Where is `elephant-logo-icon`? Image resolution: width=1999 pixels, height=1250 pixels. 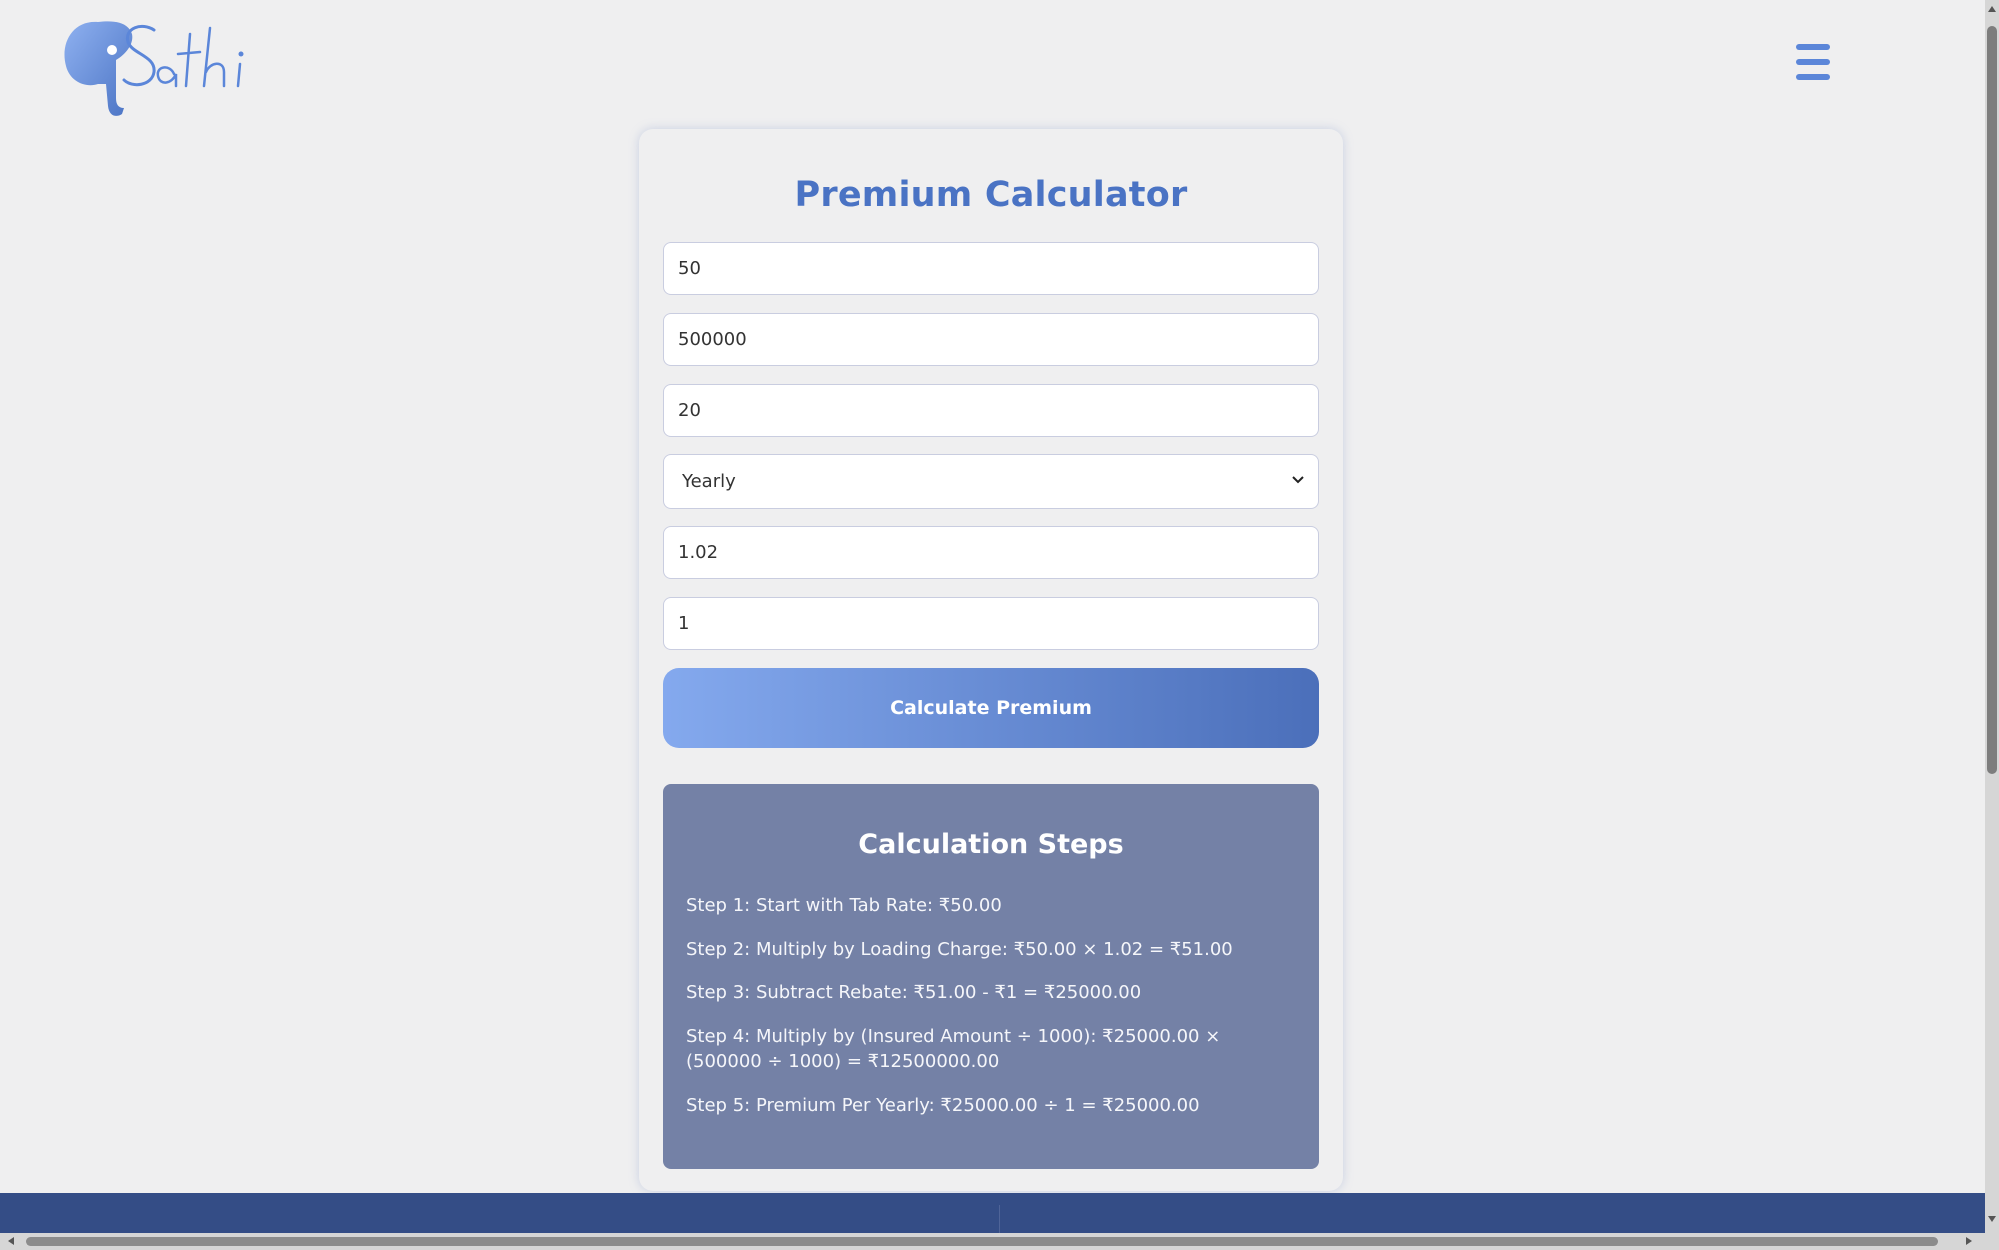 elephant-logo-icon is located at coordinates (154, 68).